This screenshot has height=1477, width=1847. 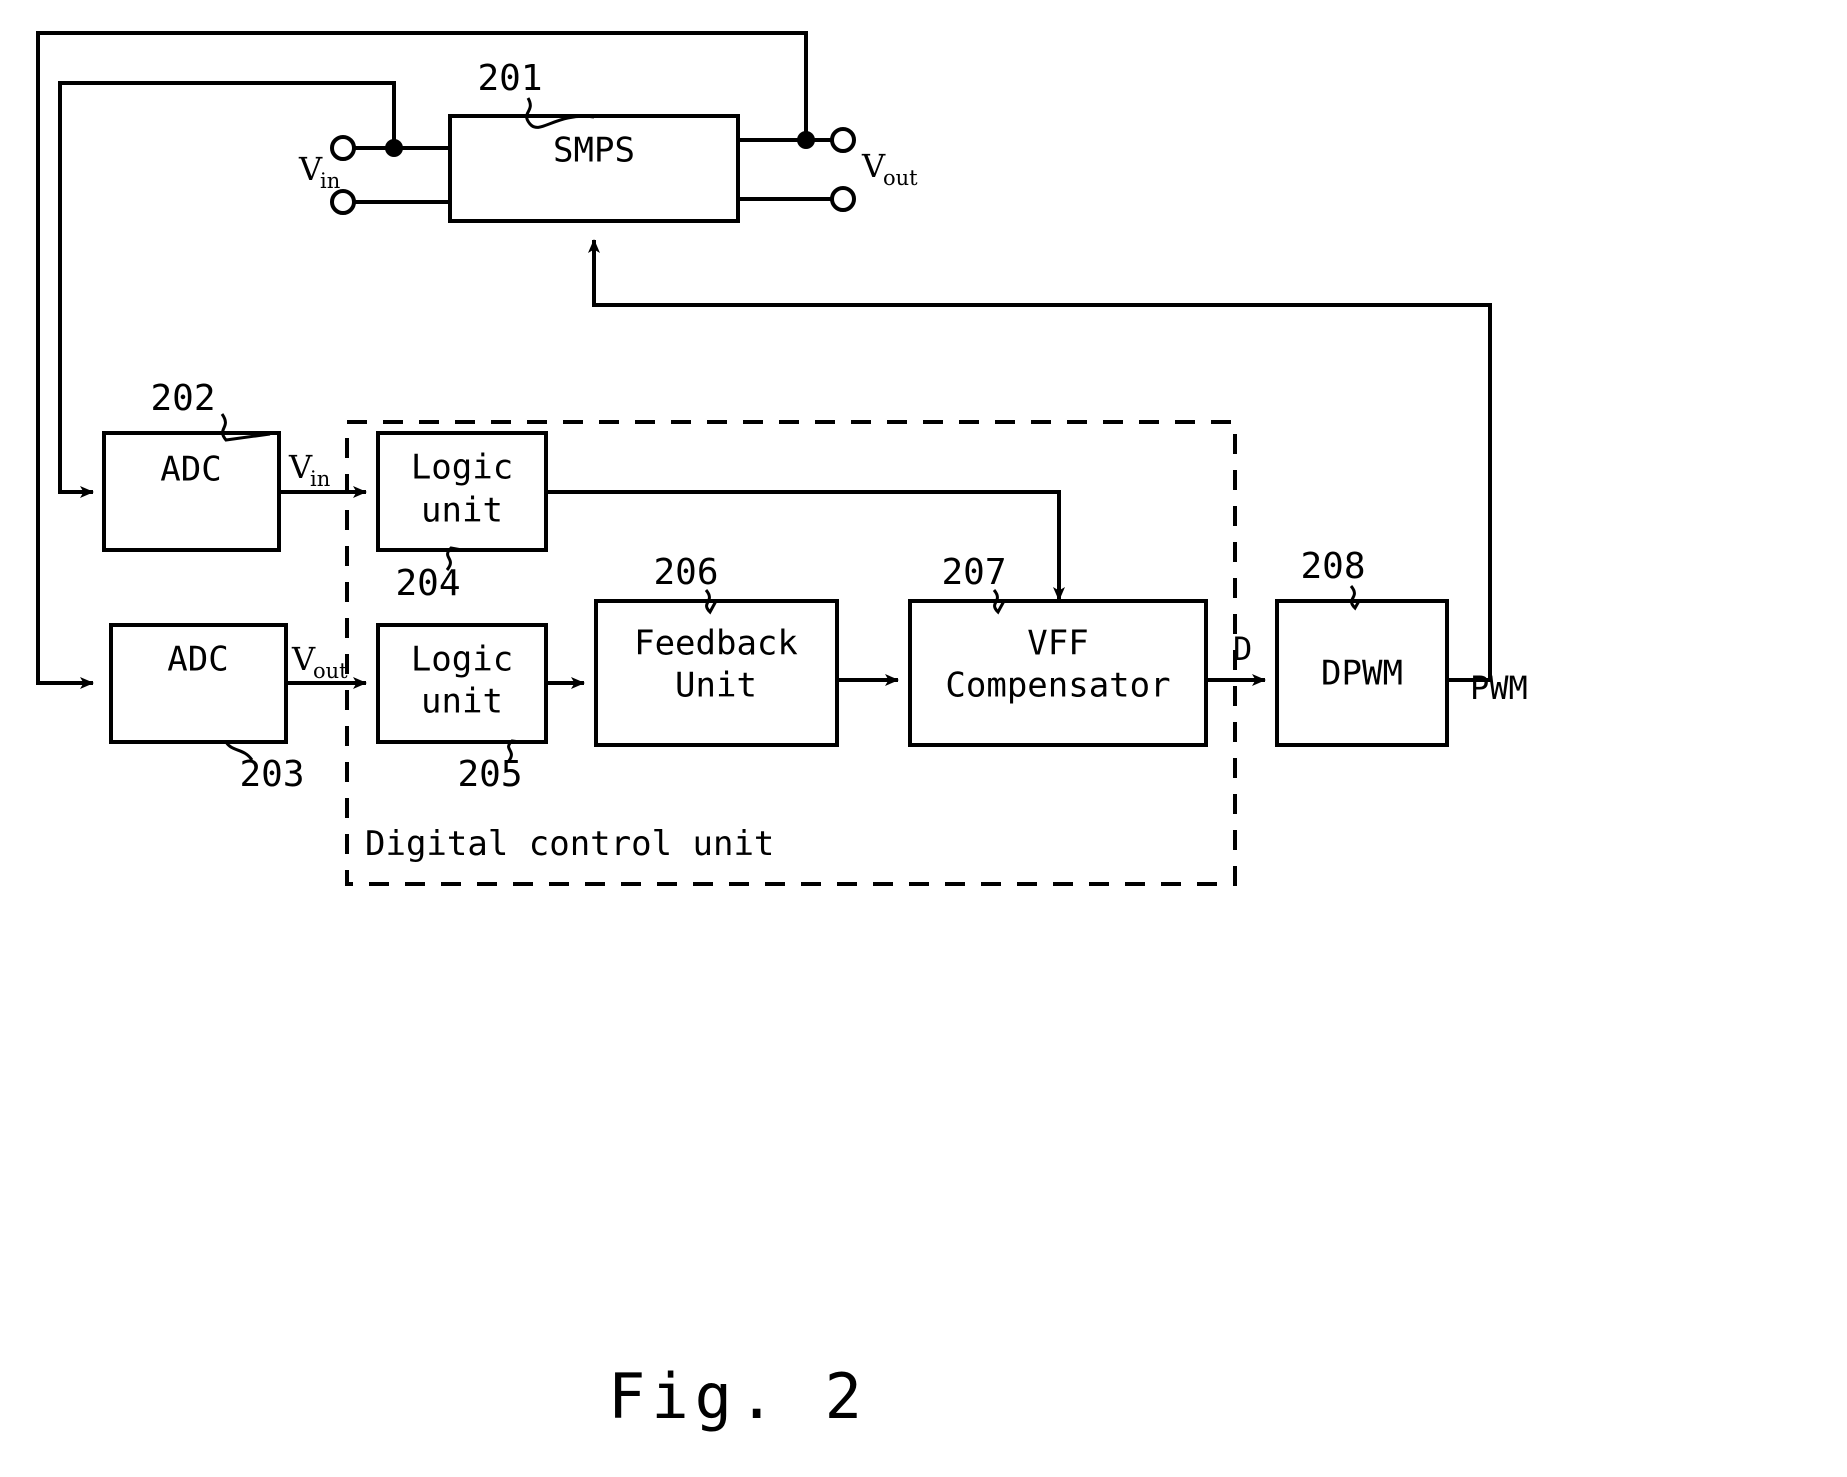 What do you see at coordinates (738, 1396) in the screenshot?
I see `figure-caption: Fig. 2` at bounding box center [738, 1396].